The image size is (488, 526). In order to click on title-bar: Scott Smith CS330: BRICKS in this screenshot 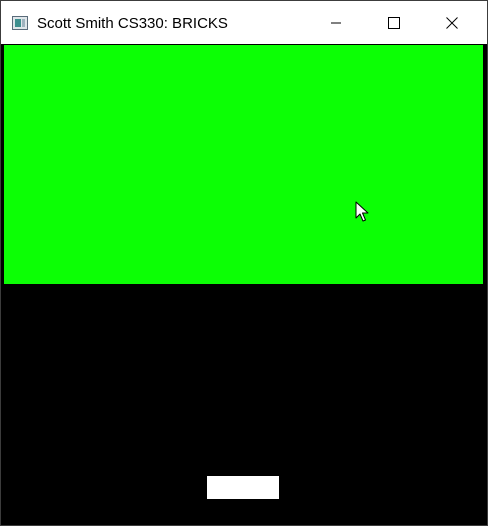, I will do `click(244, 22)`.